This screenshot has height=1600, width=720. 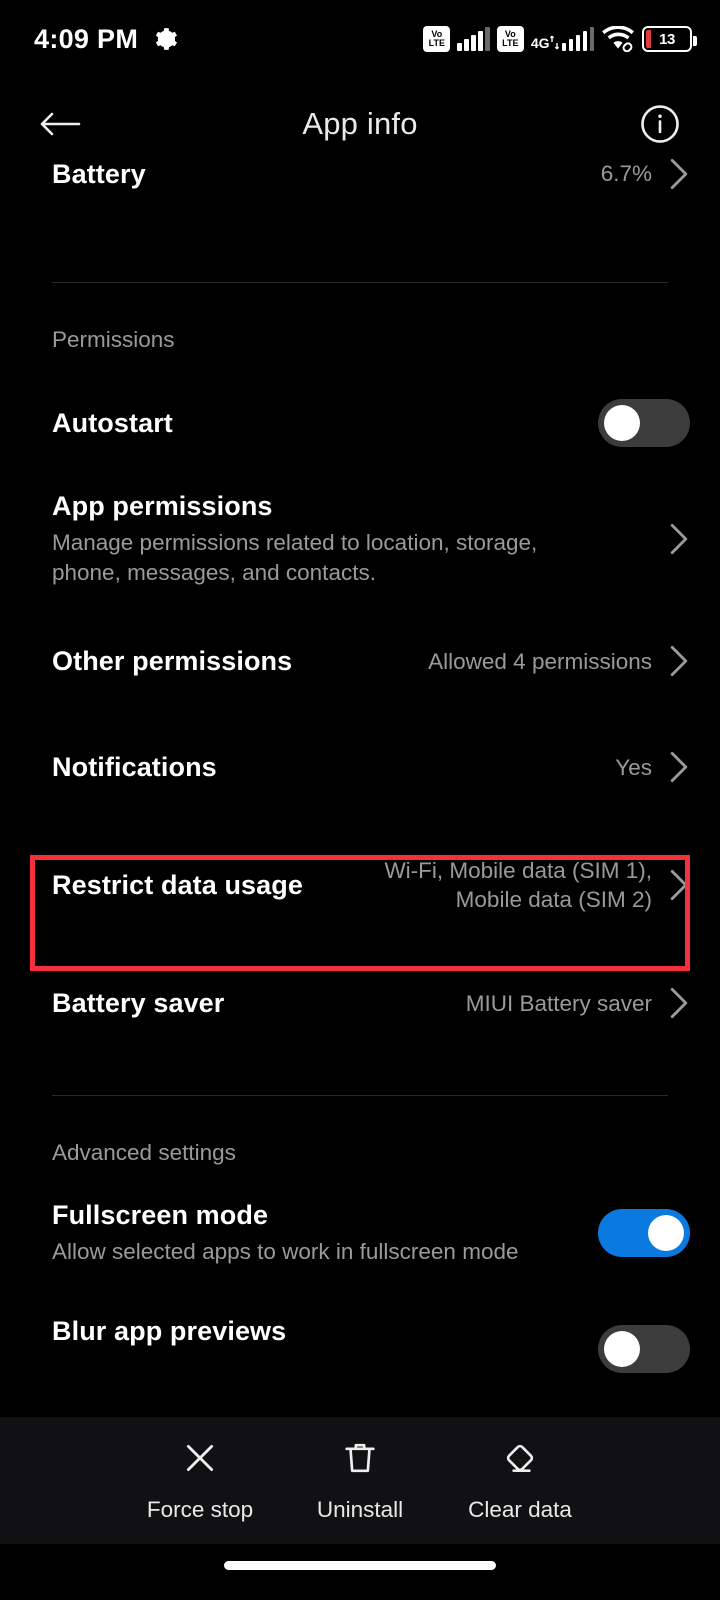 I want to click on clear-data-button: Clear data, so click(x=520, y=1480).